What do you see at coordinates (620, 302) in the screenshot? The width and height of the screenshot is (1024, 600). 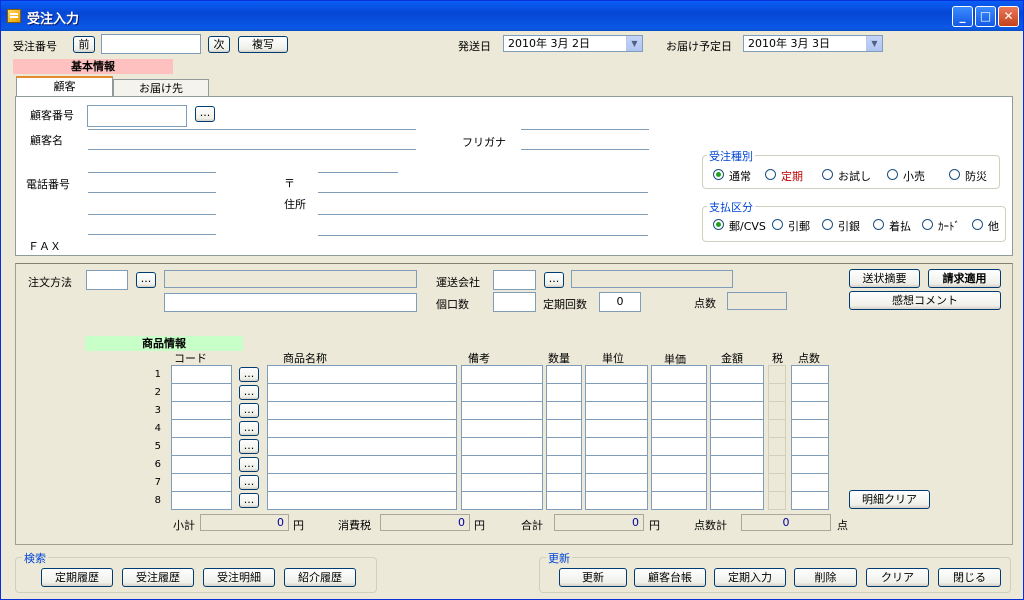 I see `periodic-count-input: 0` at bounding box center [620, 302].